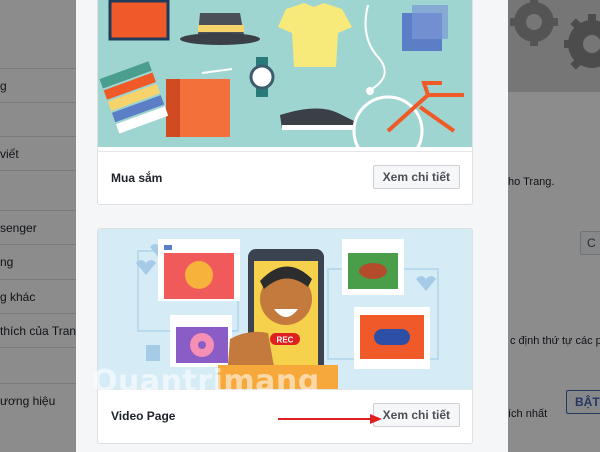 This screenshot has width=600, height=452. What do you see at coordinates (137, 178) in the screenshot?
I see `card-title: Mua sắm` at bounding box center [137, 178].